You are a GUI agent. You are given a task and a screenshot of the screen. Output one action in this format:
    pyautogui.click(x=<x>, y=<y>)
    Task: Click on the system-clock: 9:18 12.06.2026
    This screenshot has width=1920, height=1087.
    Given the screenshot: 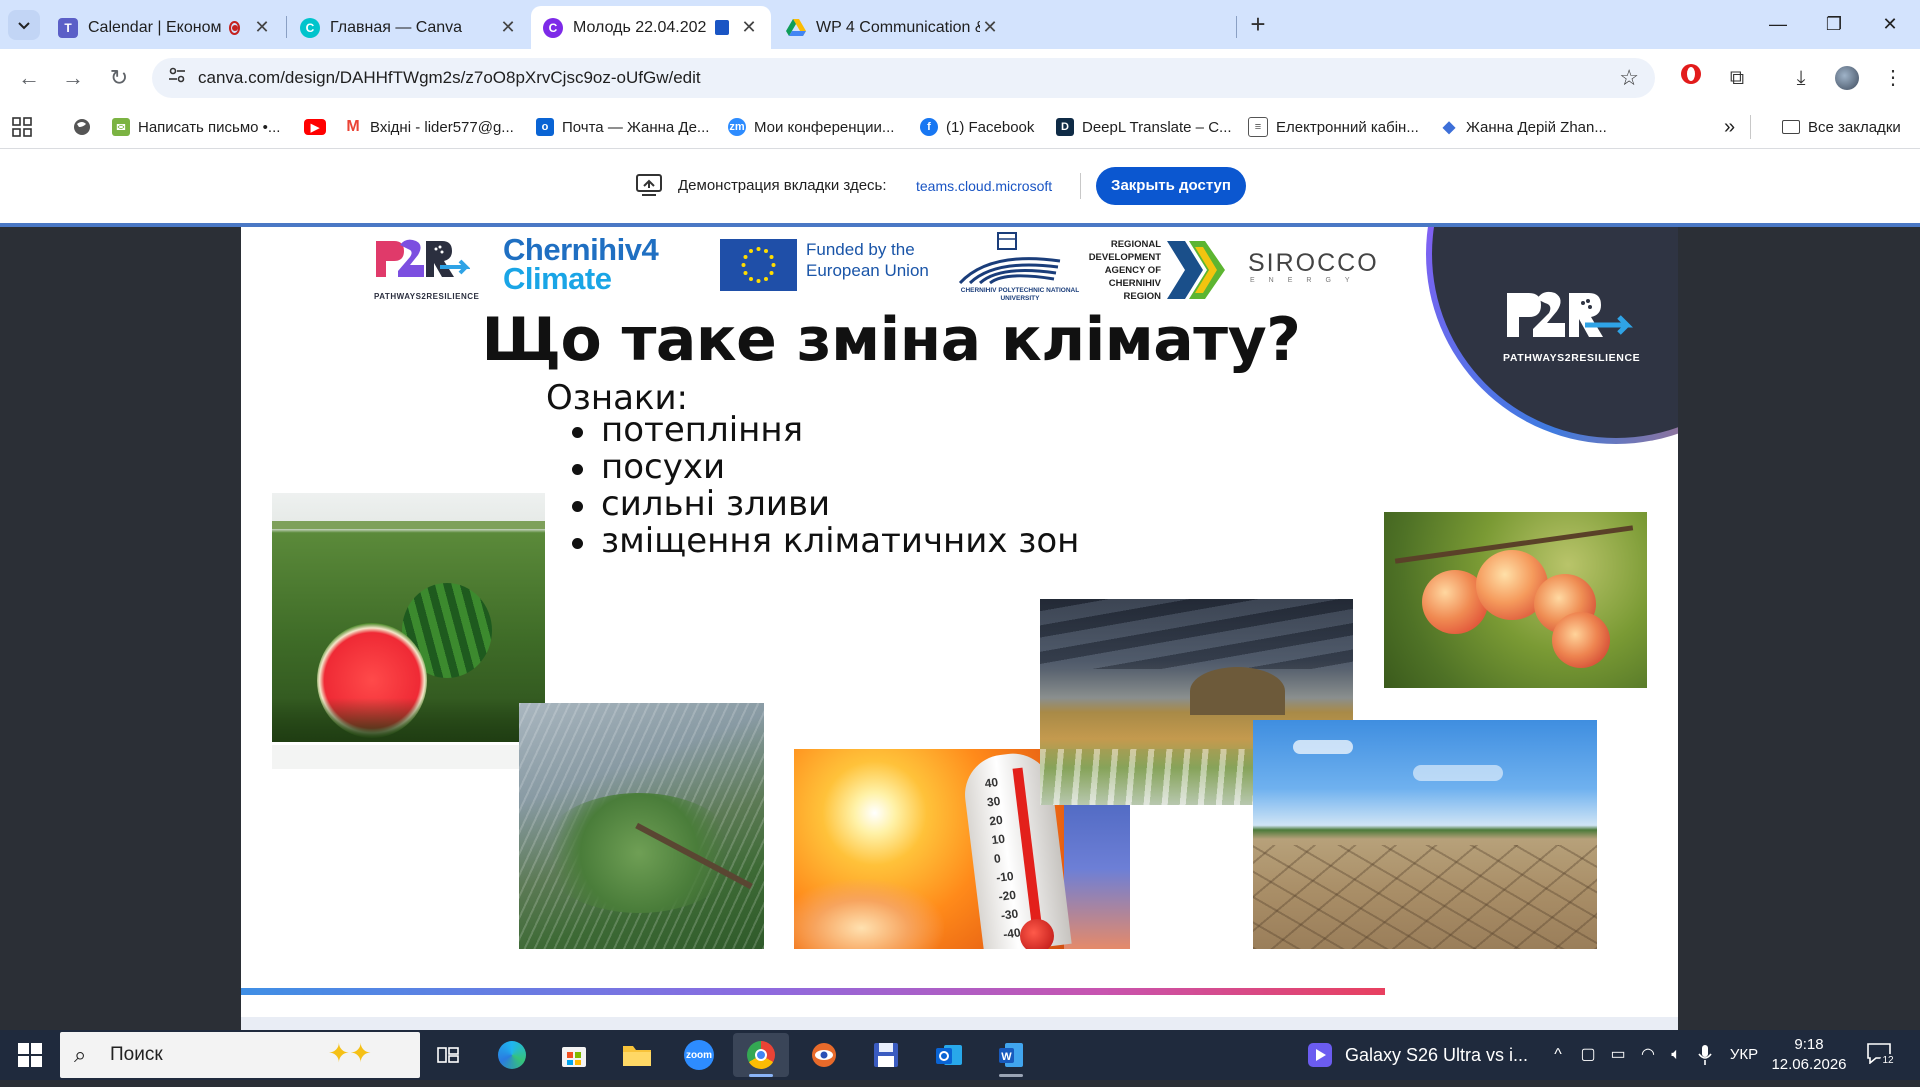 What is the action you would take?
    pyautogui.click(x=1809, y=1055)
    